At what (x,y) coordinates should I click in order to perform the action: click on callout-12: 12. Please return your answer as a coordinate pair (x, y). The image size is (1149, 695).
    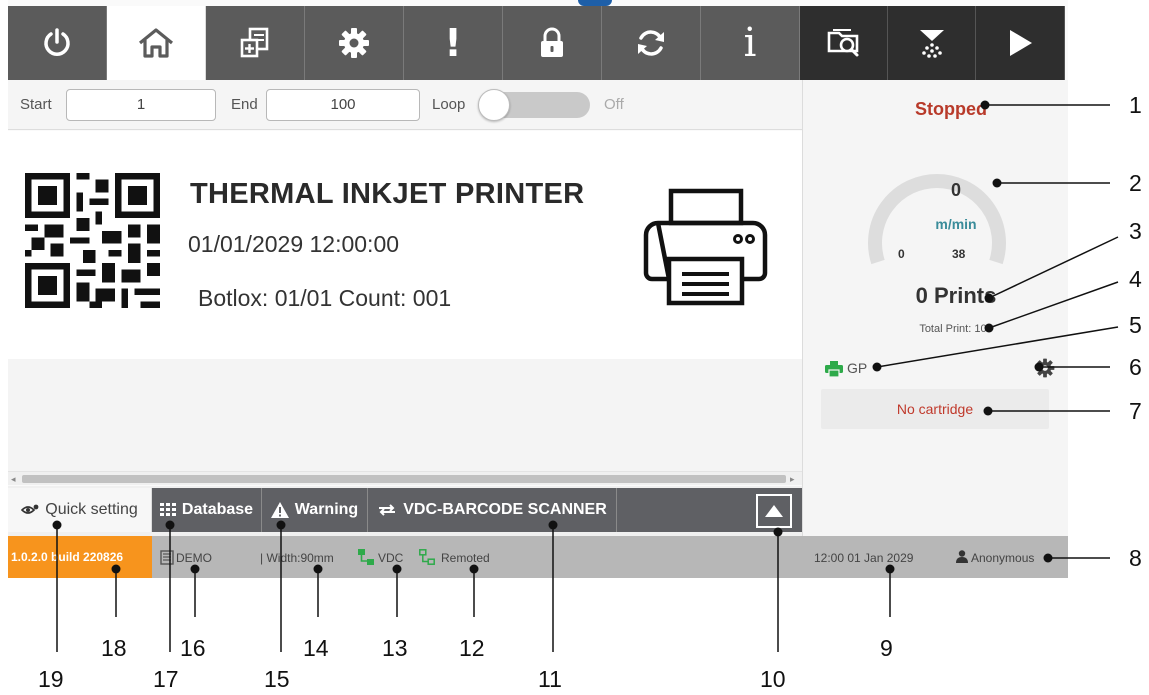
    Looking at the image, I should click on (472, 648).